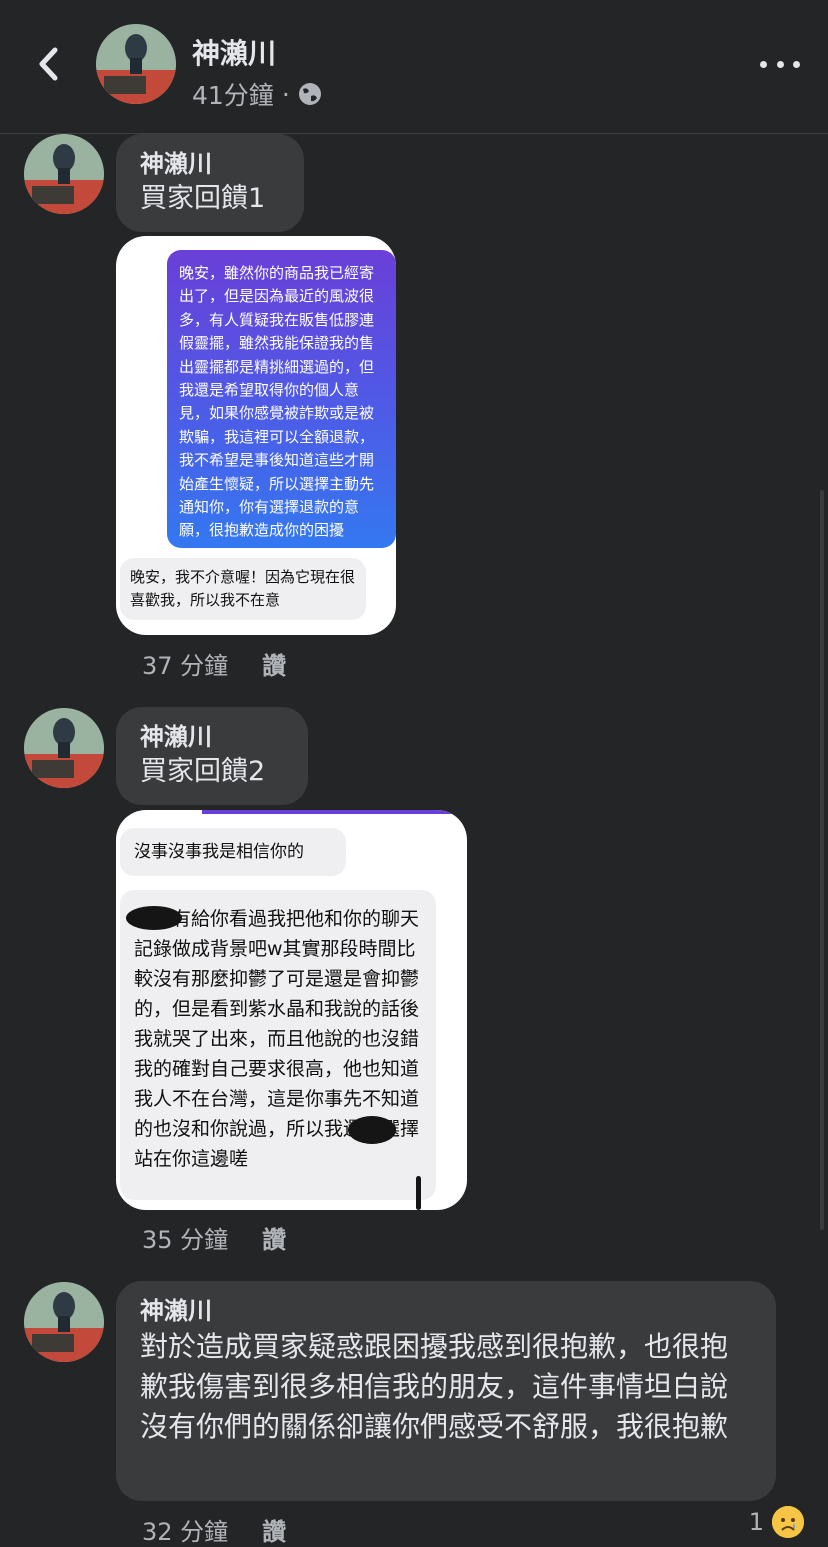 Image resolution: width=828 pixels, height=1547 pixels. Describe the element at coordinates (309, 94) in the screenshot. I see `globe-icon` at that location.